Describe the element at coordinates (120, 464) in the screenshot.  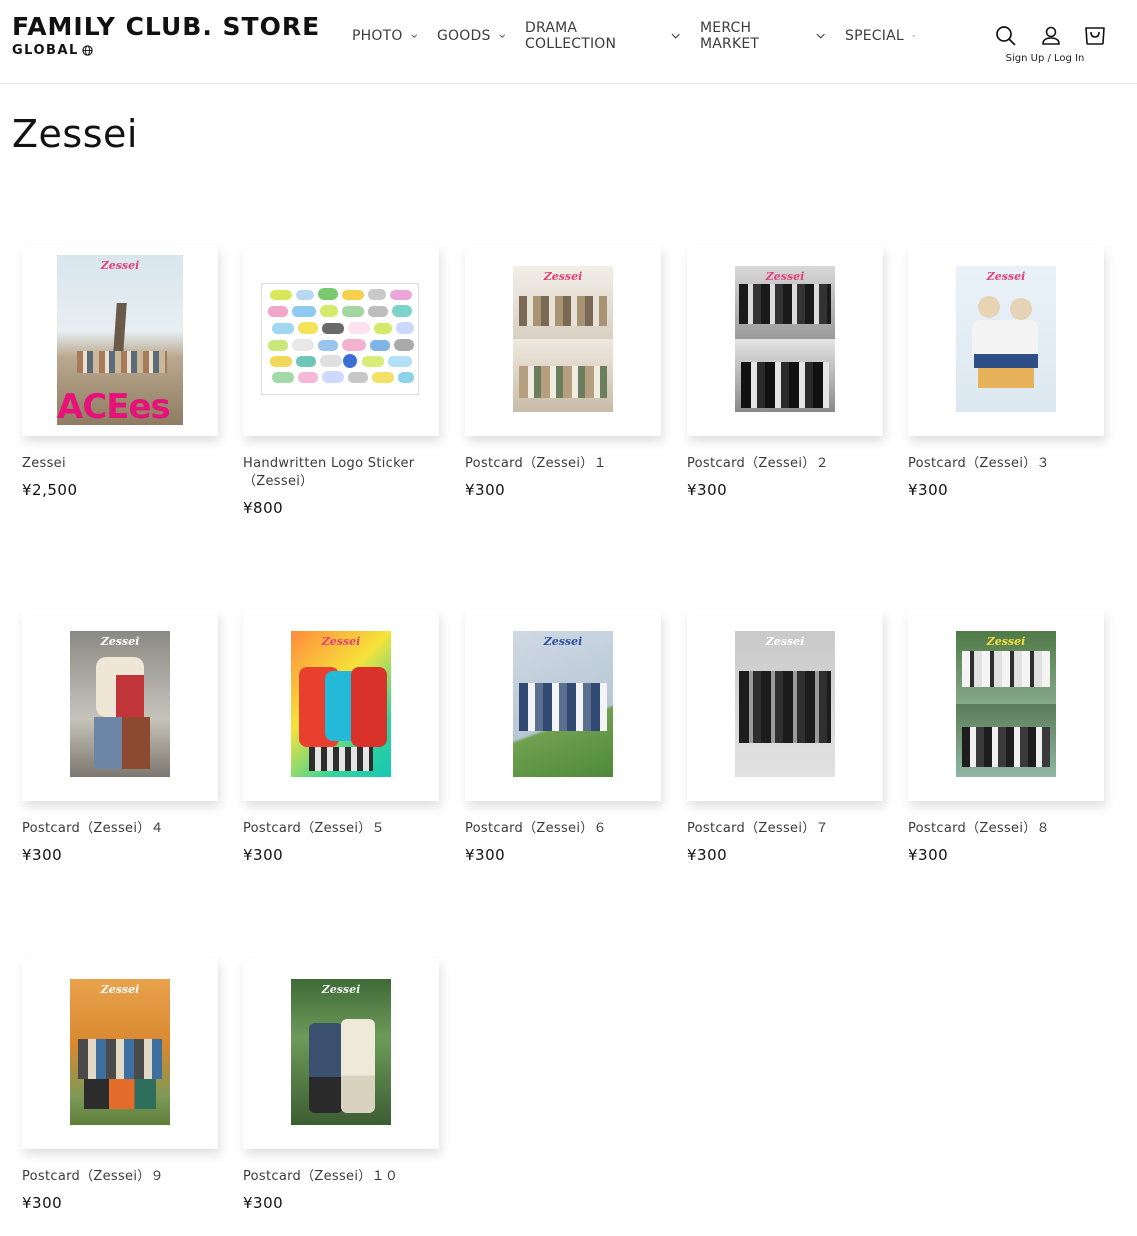
I see `product-title: Zessei` at that location.